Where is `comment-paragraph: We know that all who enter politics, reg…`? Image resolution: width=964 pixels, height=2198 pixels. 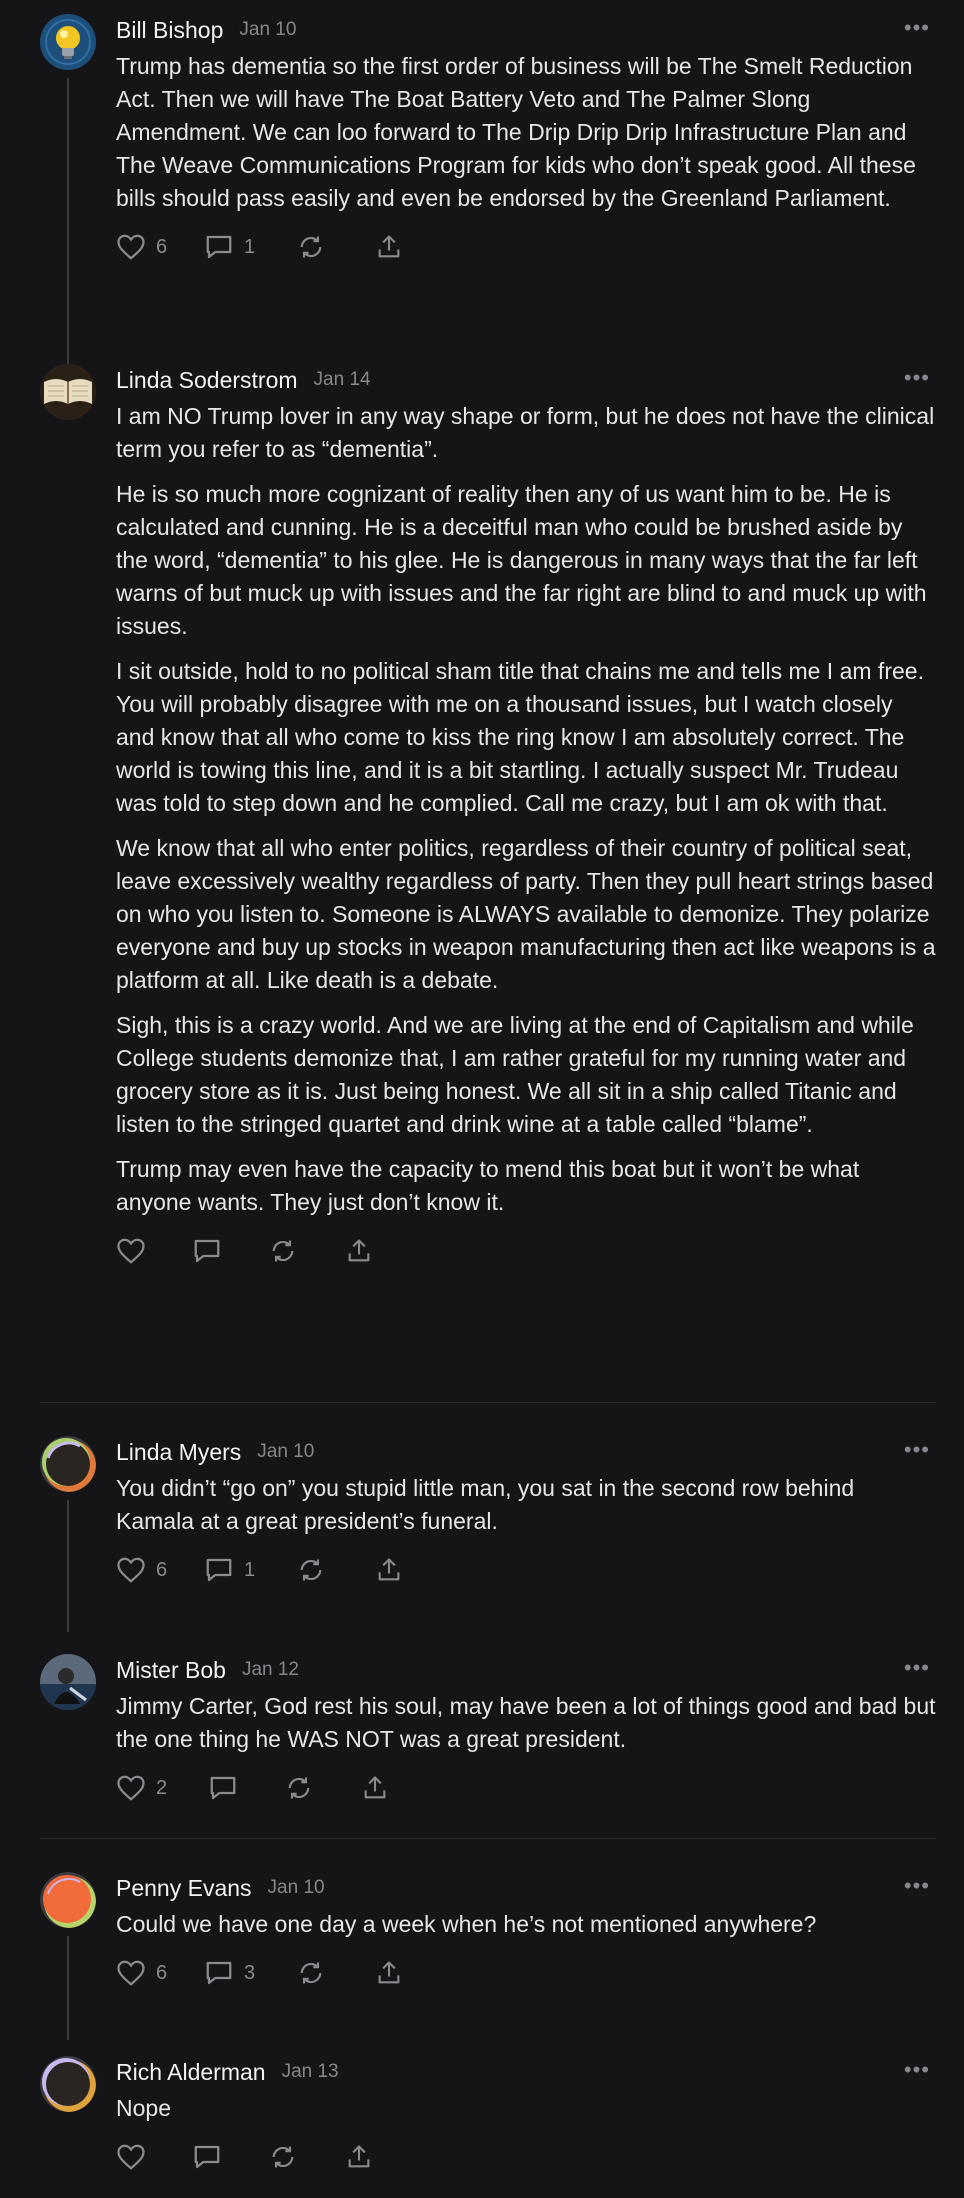
comment-paragraph: We know that all who enter politics, reg… is located at coordinates (526, 914).